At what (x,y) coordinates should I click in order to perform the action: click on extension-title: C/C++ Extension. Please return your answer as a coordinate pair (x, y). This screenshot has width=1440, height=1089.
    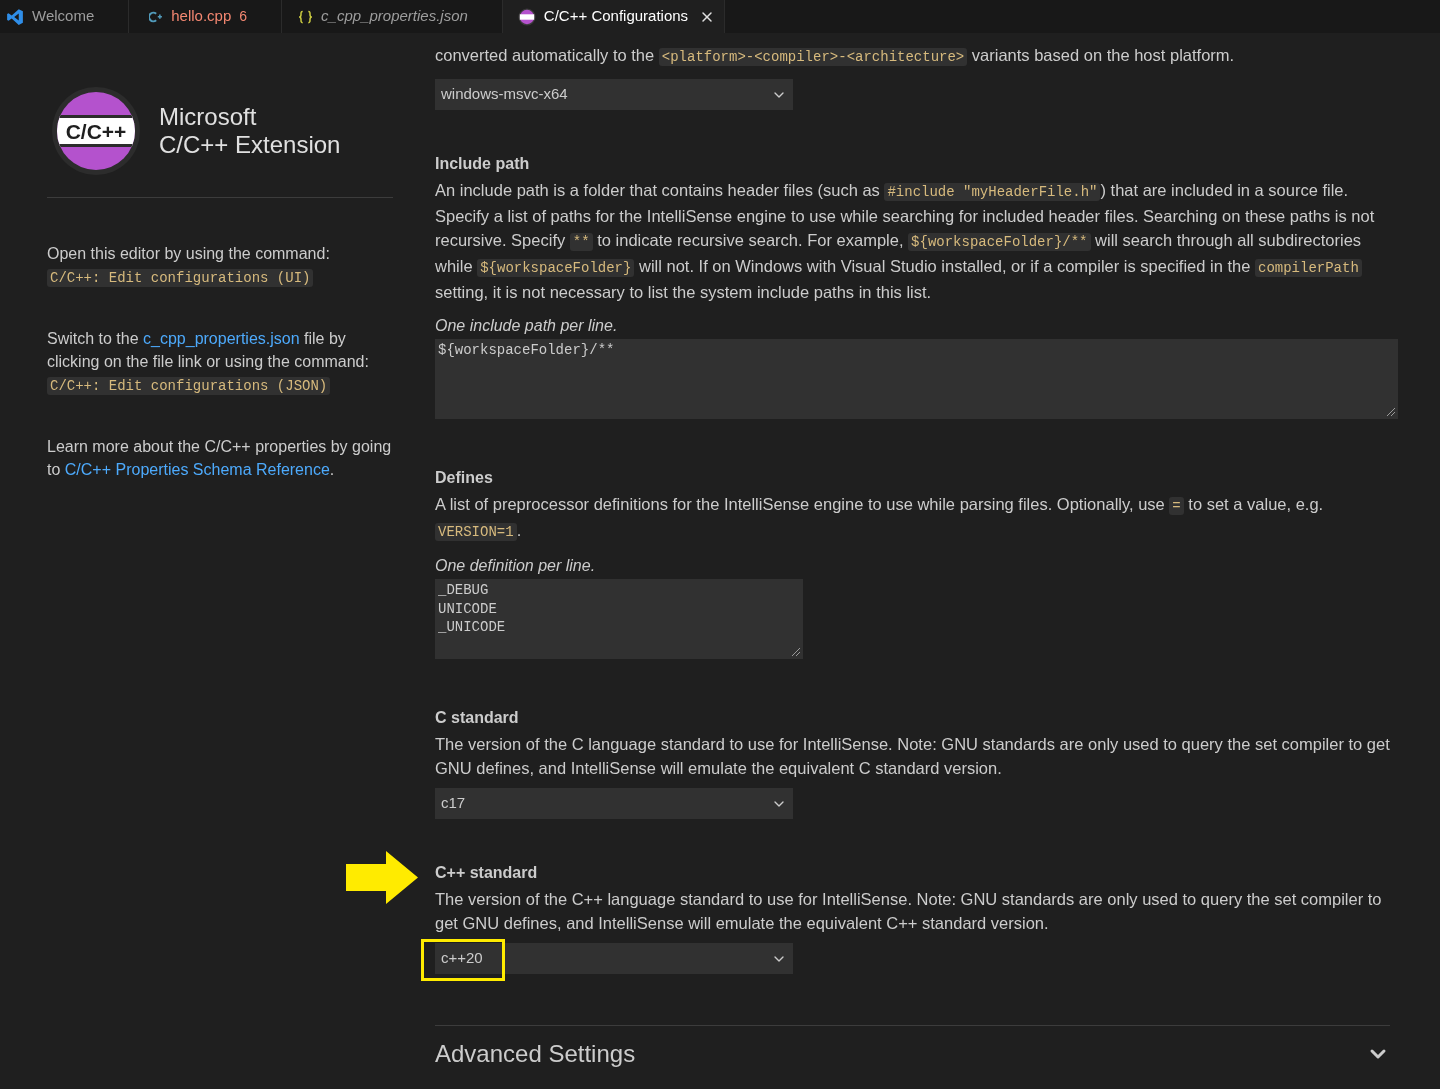
    Looking at the image, I should click on (250, 145).